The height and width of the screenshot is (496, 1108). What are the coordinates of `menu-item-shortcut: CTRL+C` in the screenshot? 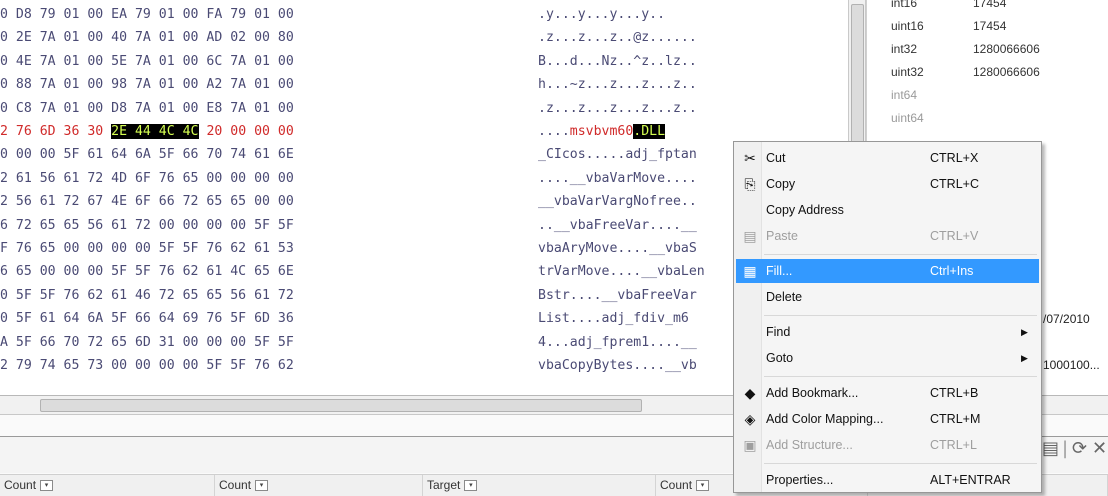 It's located at (954, 184).